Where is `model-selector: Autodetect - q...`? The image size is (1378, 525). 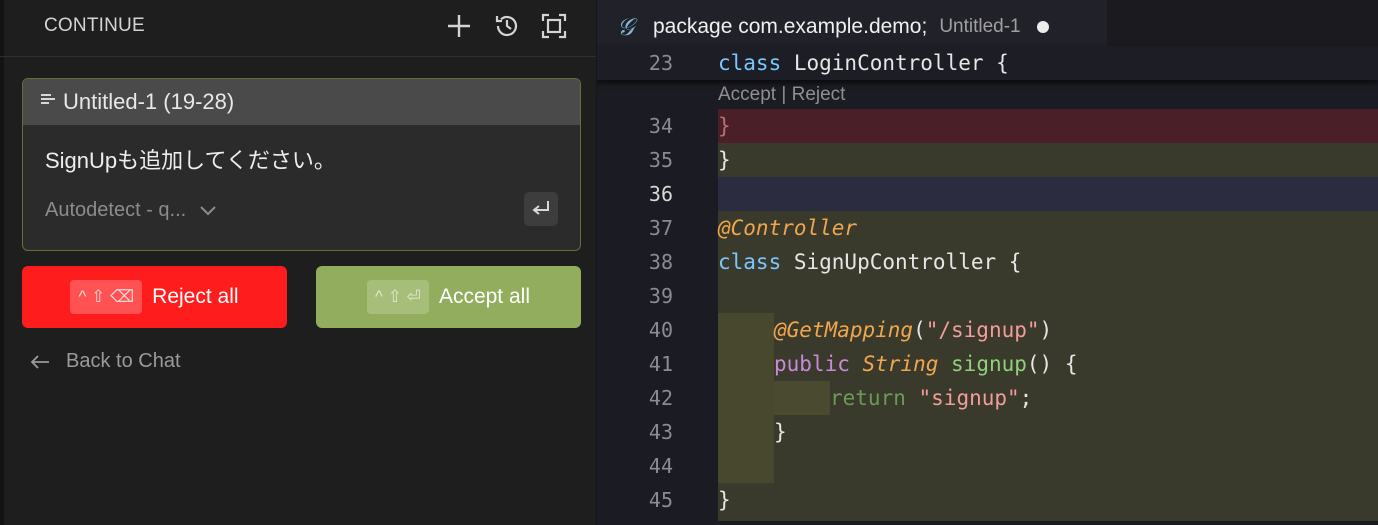 model-selector: Autodetect - q... is located at coordinates (130, 210).